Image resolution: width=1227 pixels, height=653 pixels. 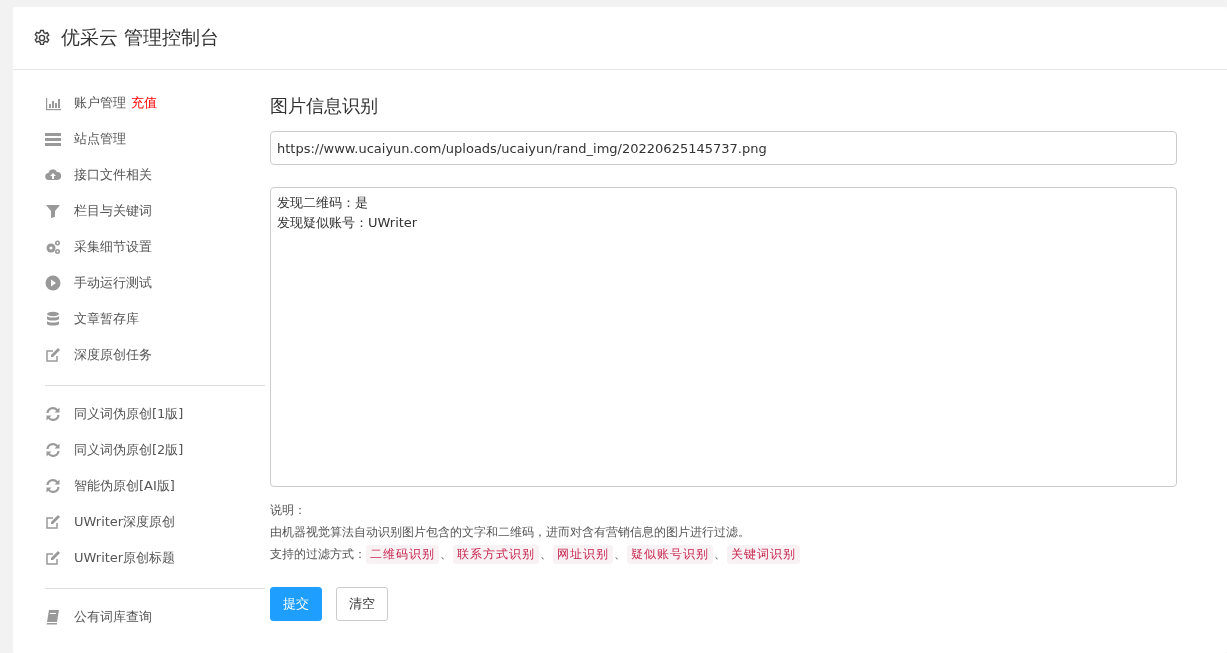 What do you see at coordinates (125, 522) in the screenshot?
I see `sidebar-item: UWriter深度原创` at bounding box center [125, 522].